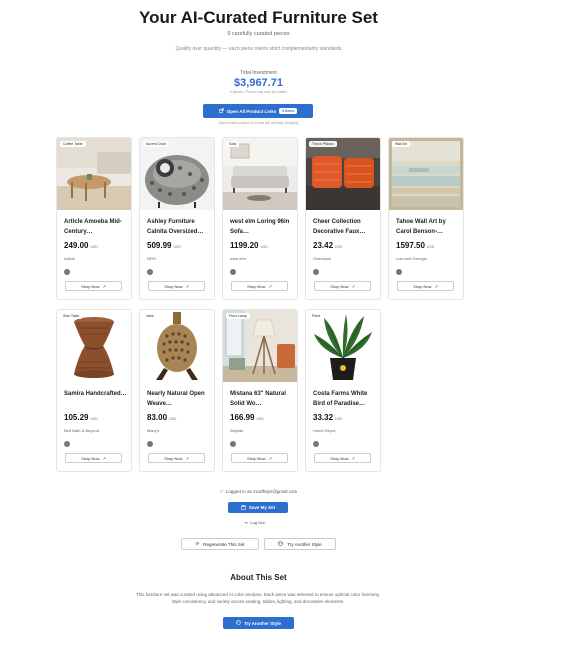 This screenshot has height=650, width=578. Describe the element at coordinates (258, 507) in the screenshot. I see `save-set-button: Save My Set` at that location.